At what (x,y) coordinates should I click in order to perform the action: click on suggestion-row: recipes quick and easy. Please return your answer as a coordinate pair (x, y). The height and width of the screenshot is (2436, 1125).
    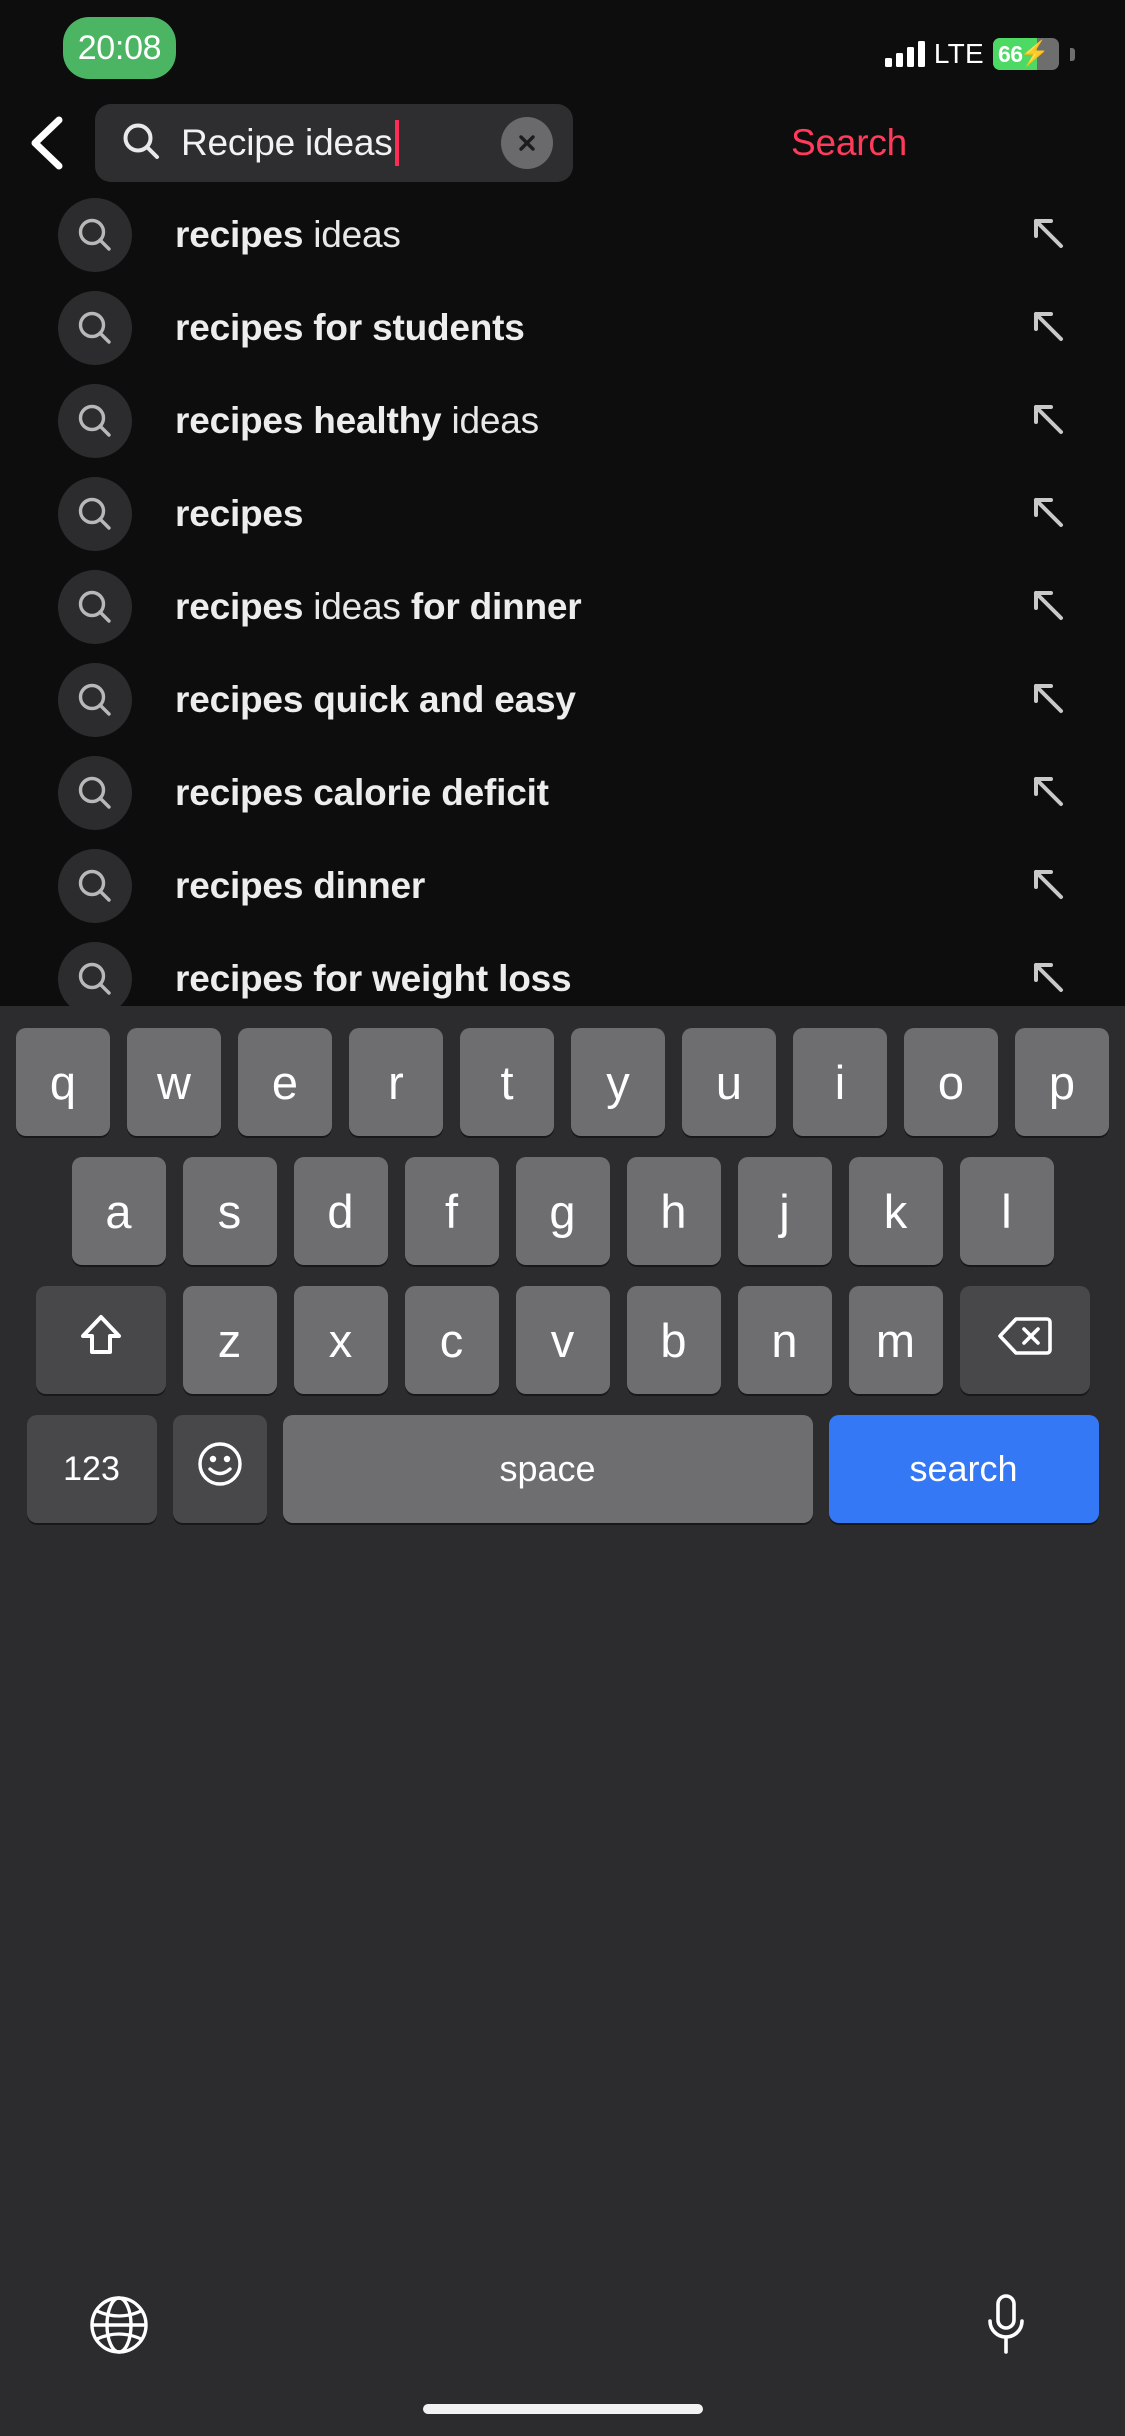
    Looking at the image, I should click on (562, 699).